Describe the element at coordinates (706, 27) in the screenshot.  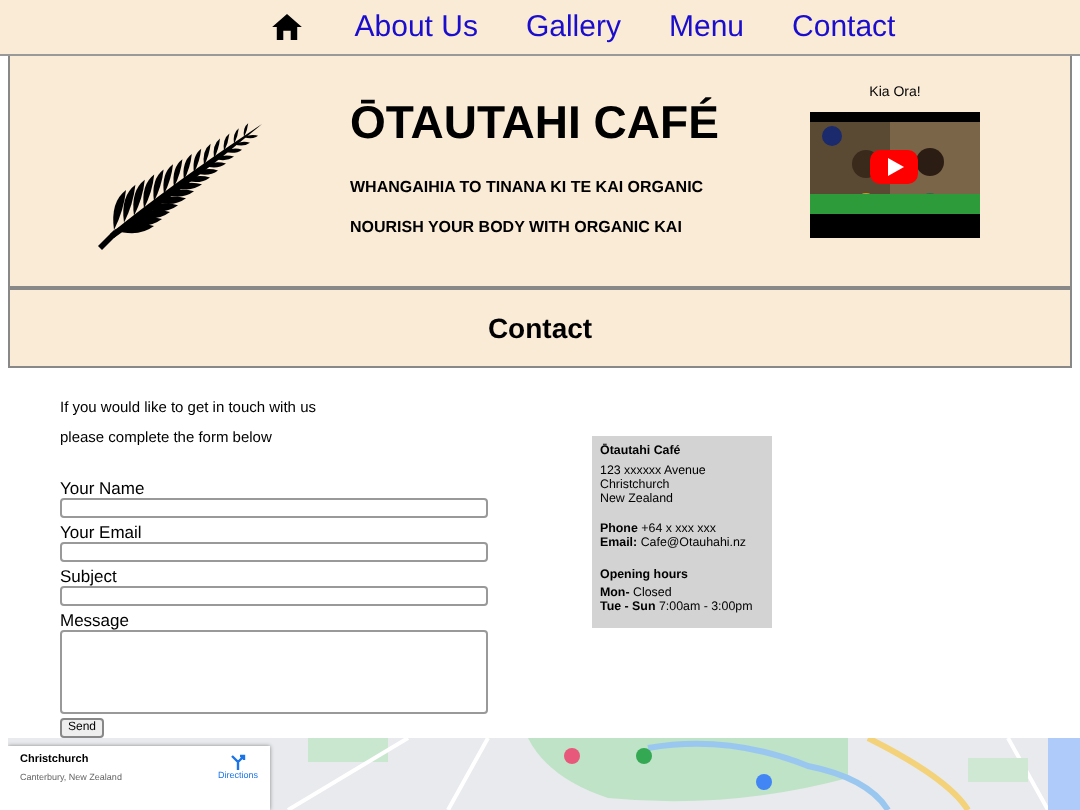
I see `nav-link: Menu` at that location.